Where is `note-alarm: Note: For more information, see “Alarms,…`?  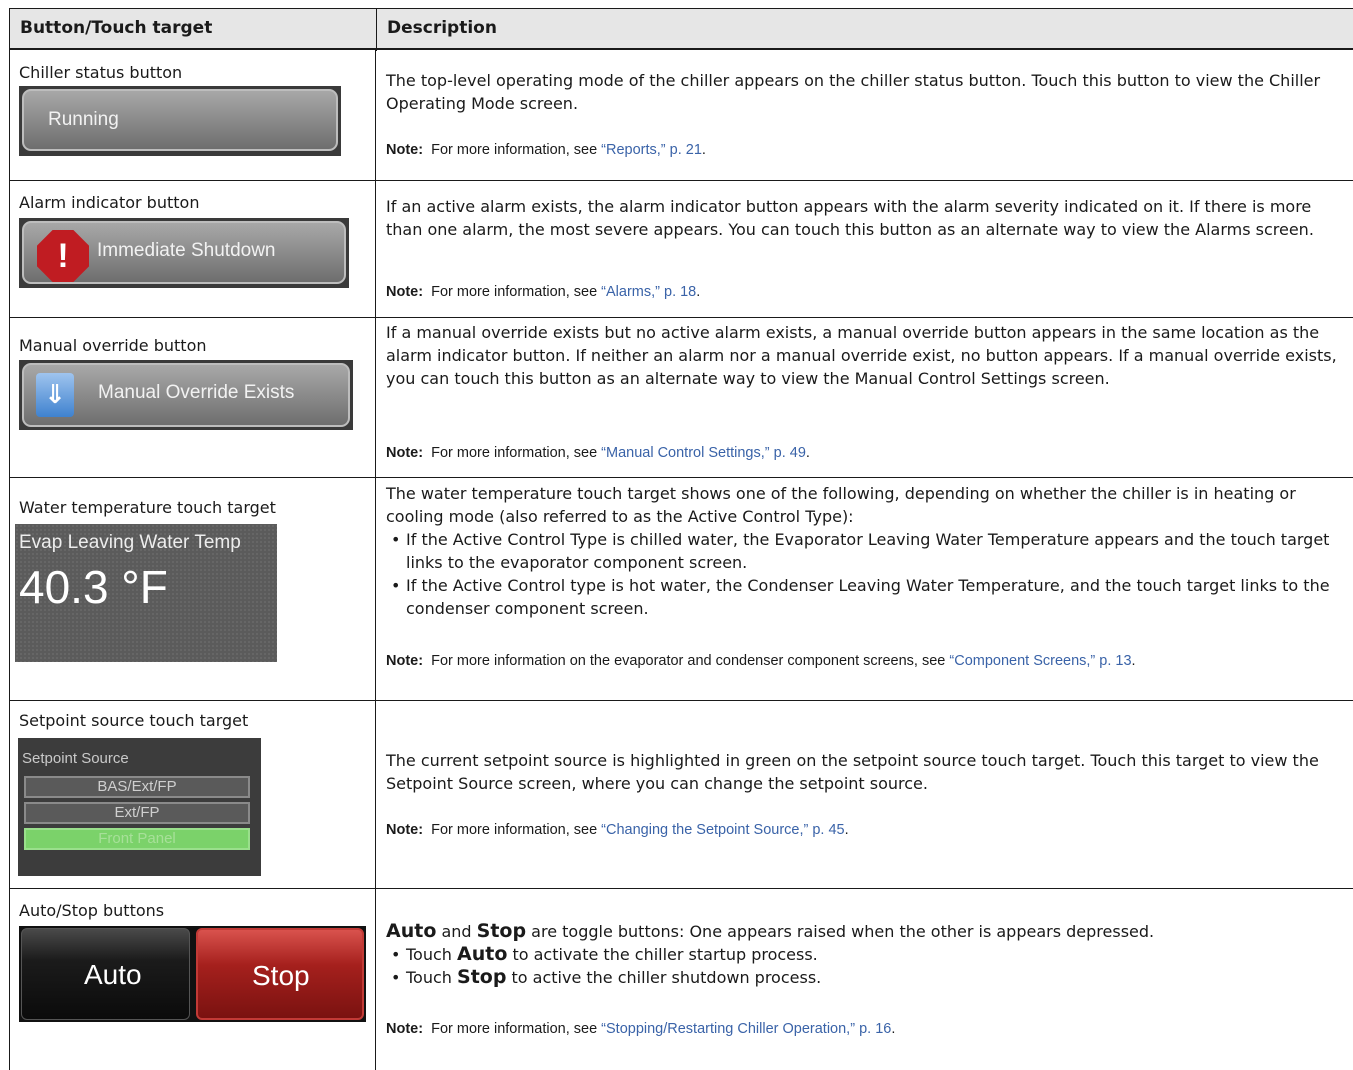
note-alarm: Note: For more information, see “Alarms,… is located at coordinates (866, 292).